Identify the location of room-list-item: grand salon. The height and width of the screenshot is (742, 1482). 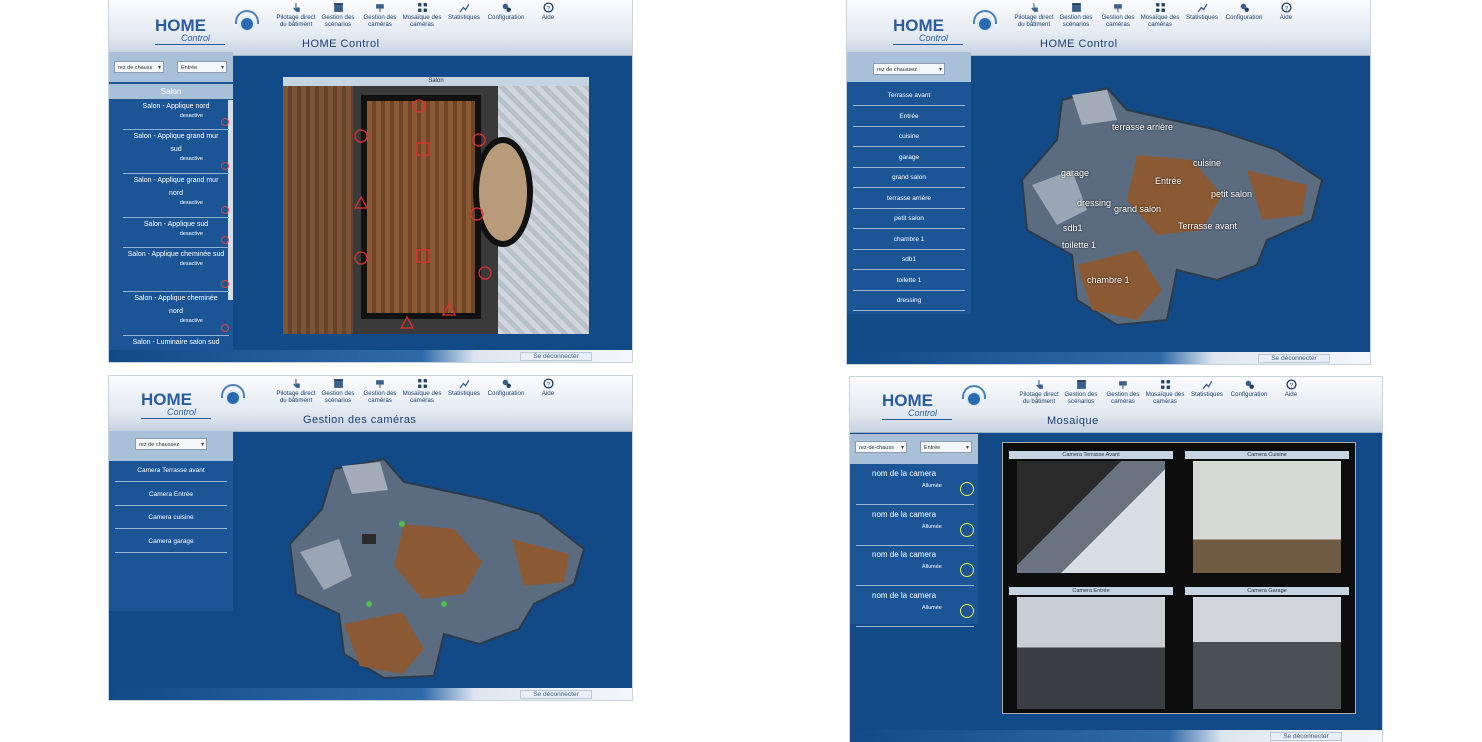
(909, 178).